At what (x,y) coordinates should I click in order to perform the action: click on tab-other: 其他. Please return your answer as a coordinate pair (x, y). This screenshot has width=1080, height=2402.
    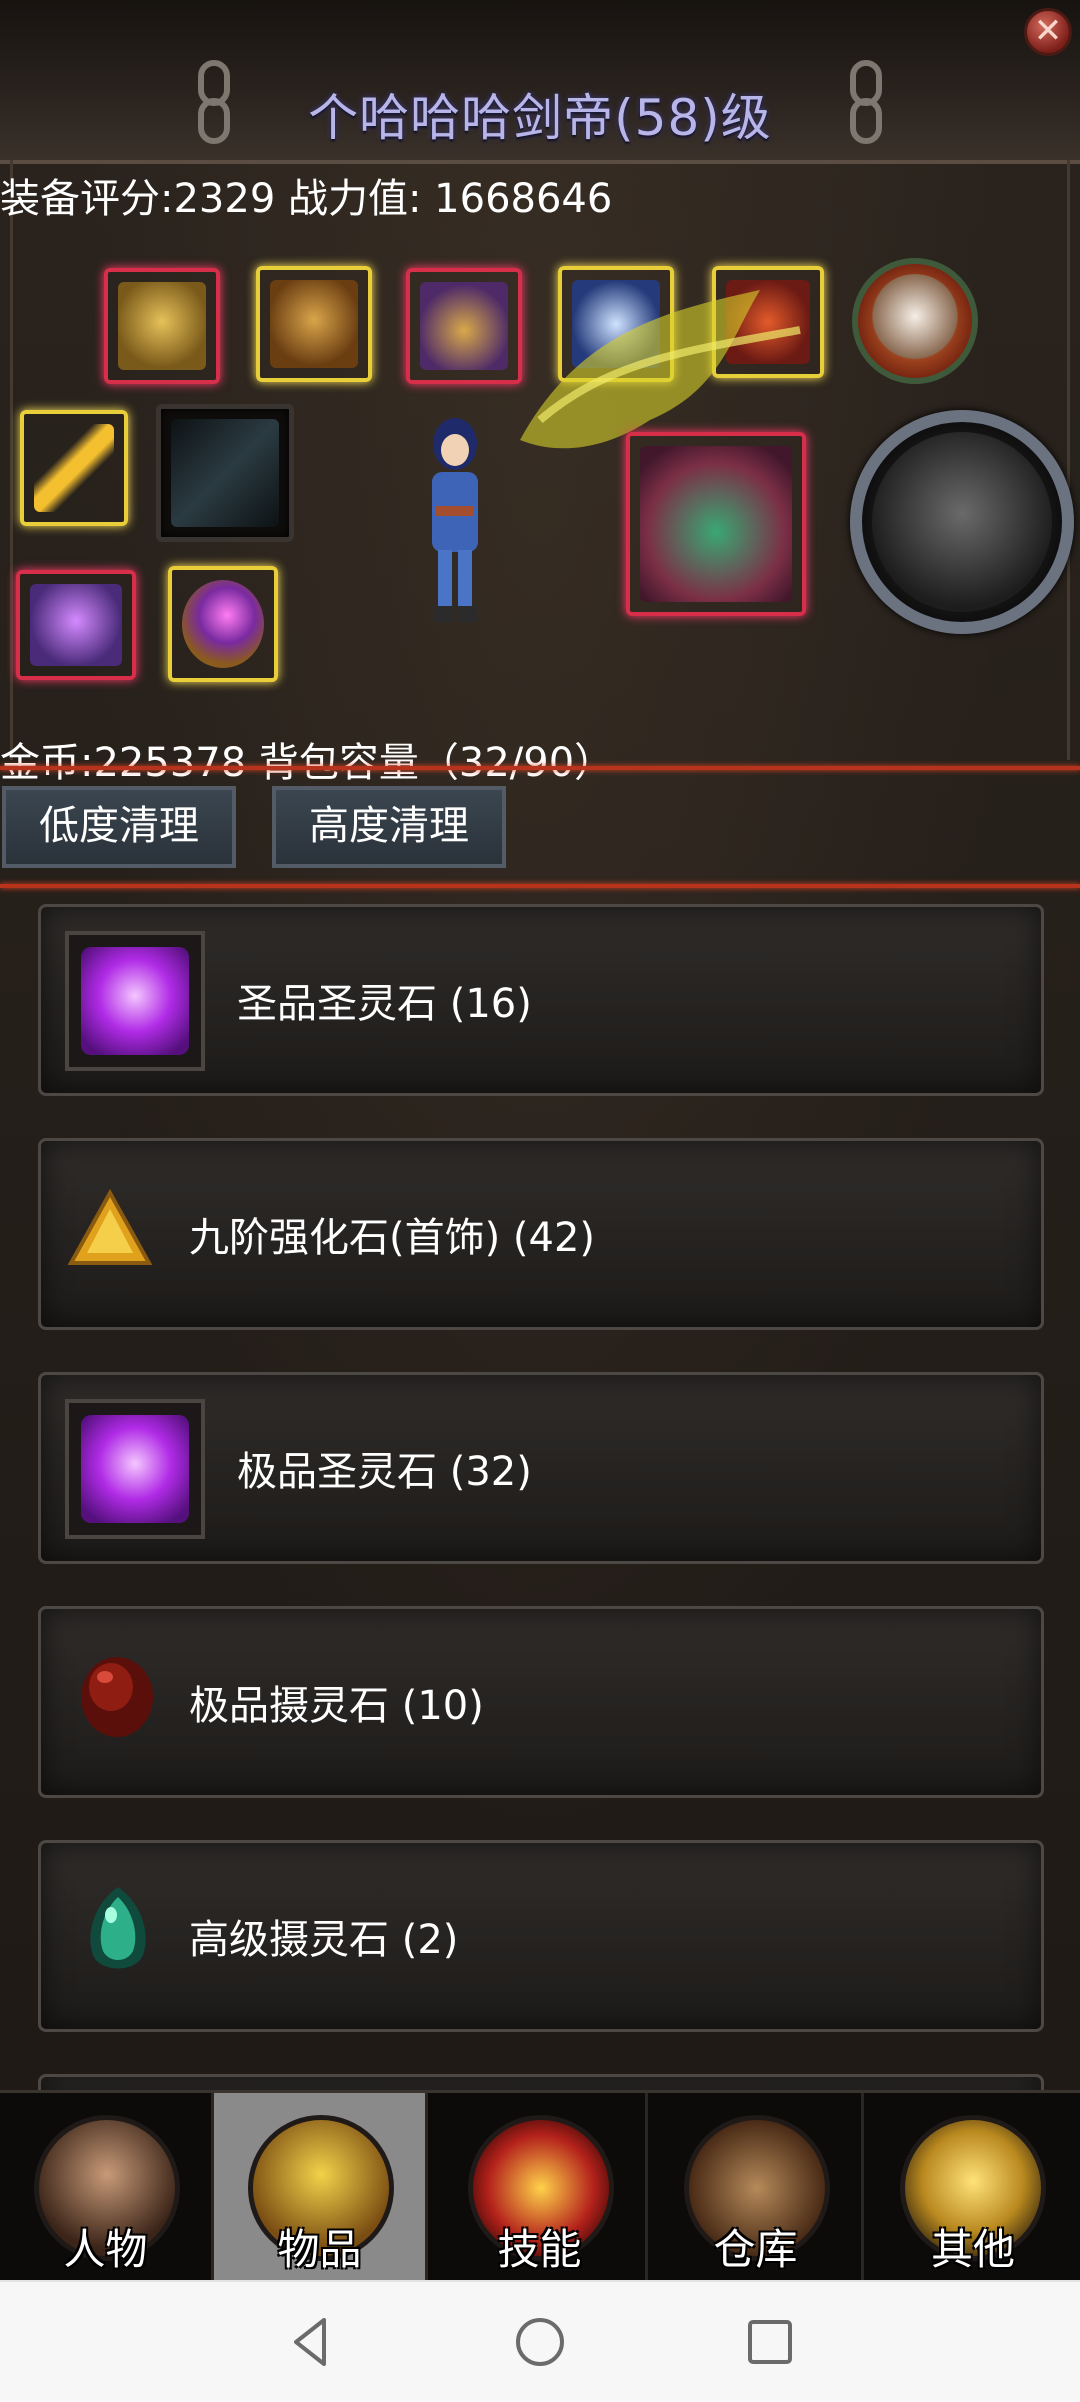
    Looking at the image, I should click on (973, 2188).